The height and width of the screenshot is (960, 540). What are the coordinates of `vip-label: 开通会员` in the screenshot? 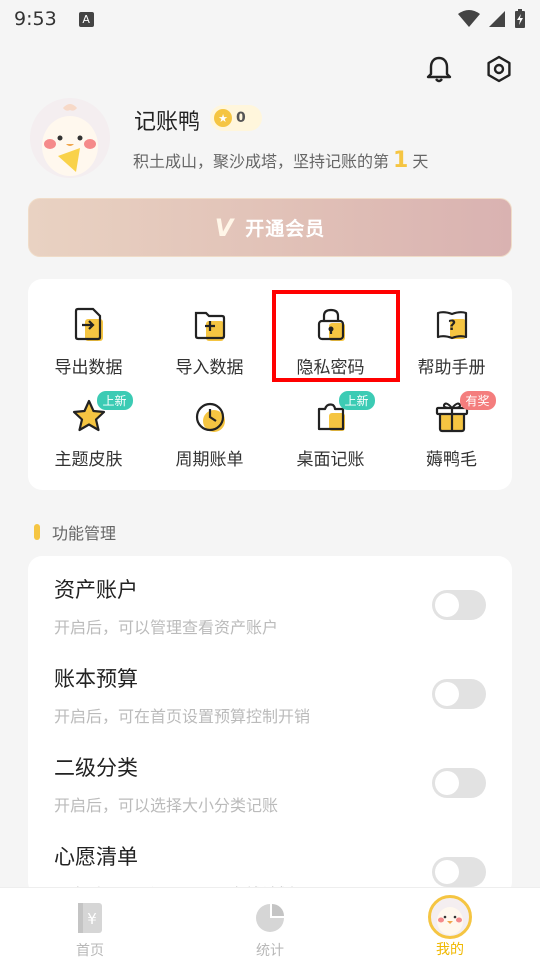 It's located at (285, 229).